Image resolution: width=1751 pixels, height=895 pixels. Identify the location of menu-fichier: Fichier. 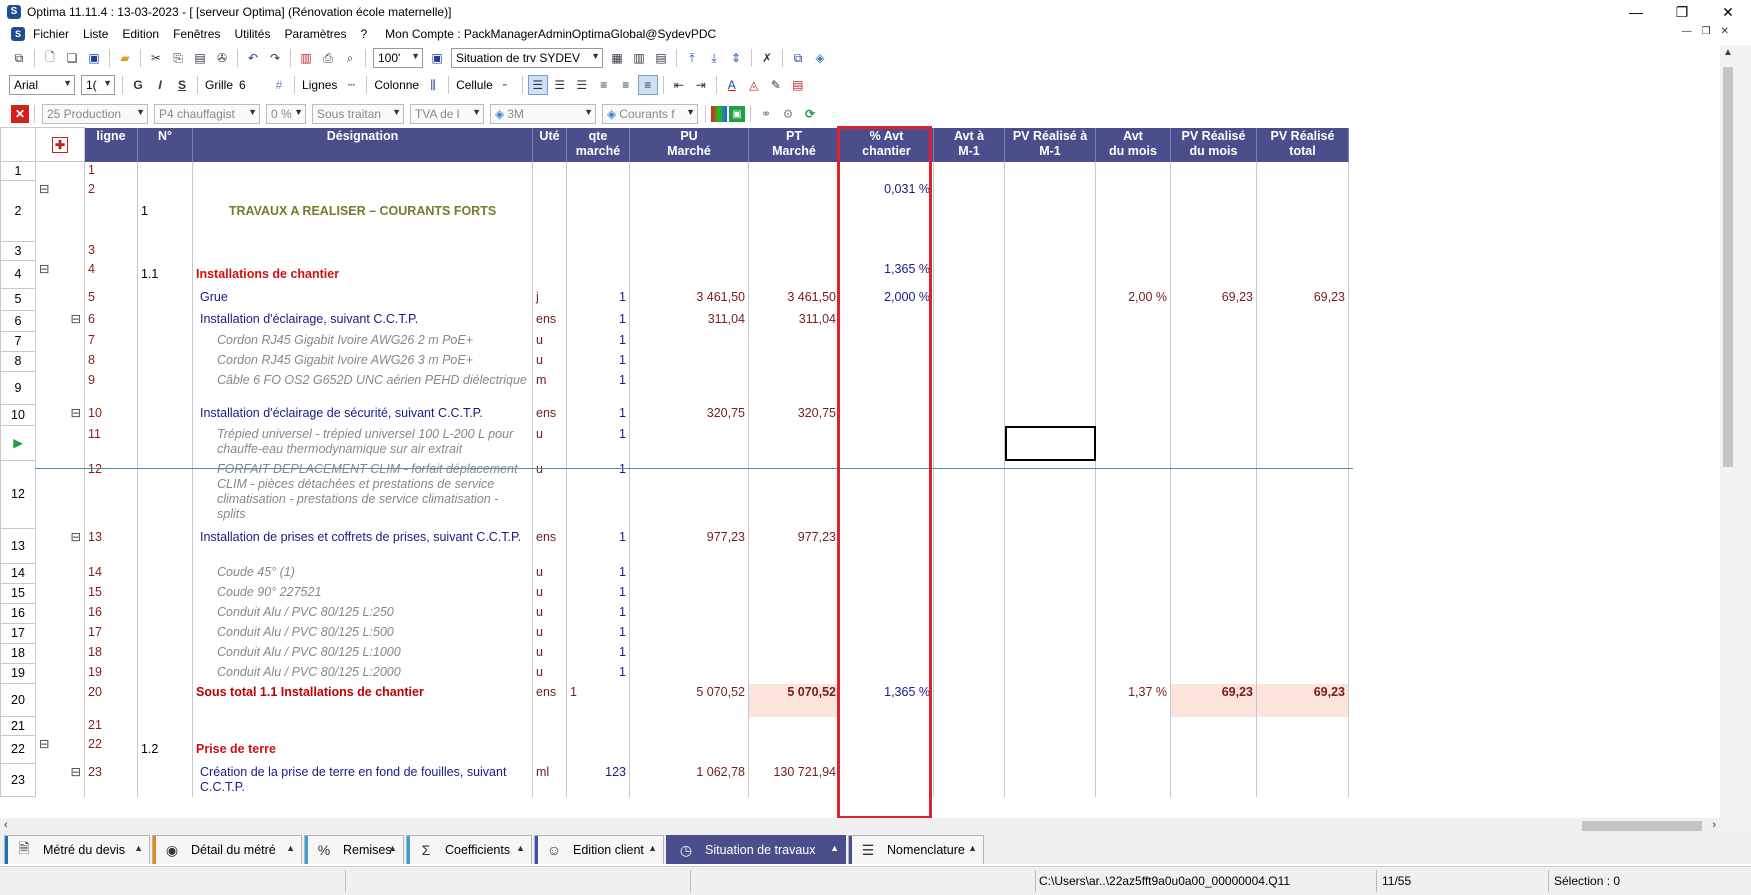
(51, 34).